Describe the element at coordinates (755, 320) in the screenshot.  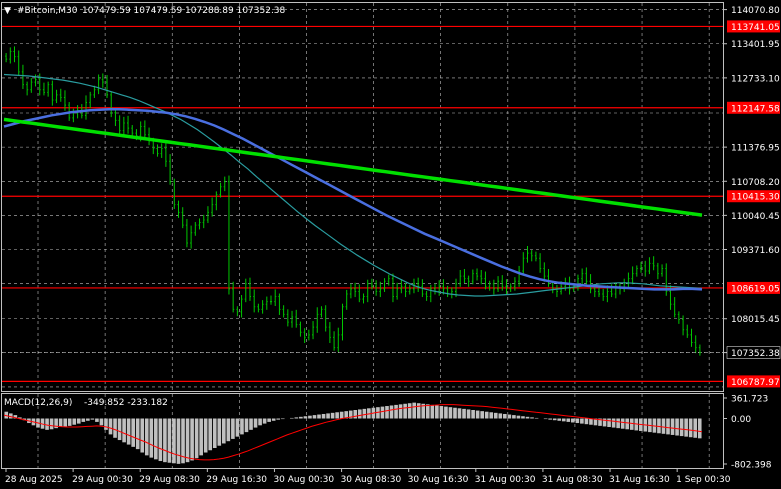
I see `price-tick-label: 108015.45` at that location.